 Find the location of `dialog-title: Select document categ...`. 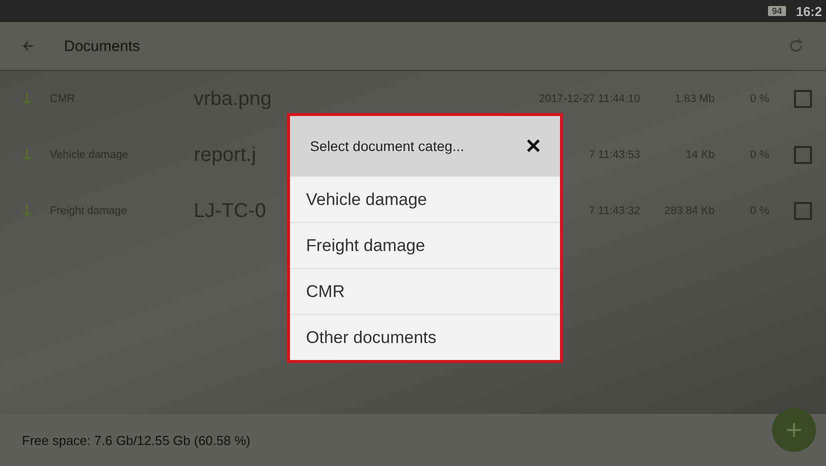

dialog-title: Select document categ... is located at coordinates (388, 146).